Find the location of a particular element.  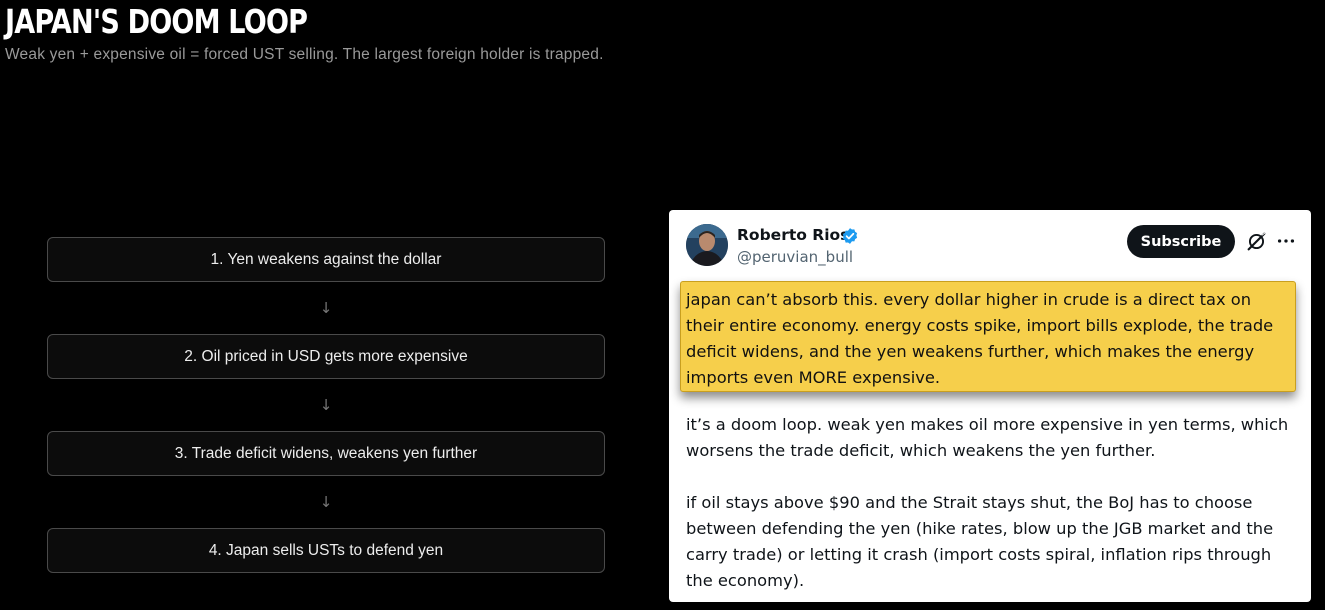

author-handle: @peruvian_bull is located at coordinates (795, 257).